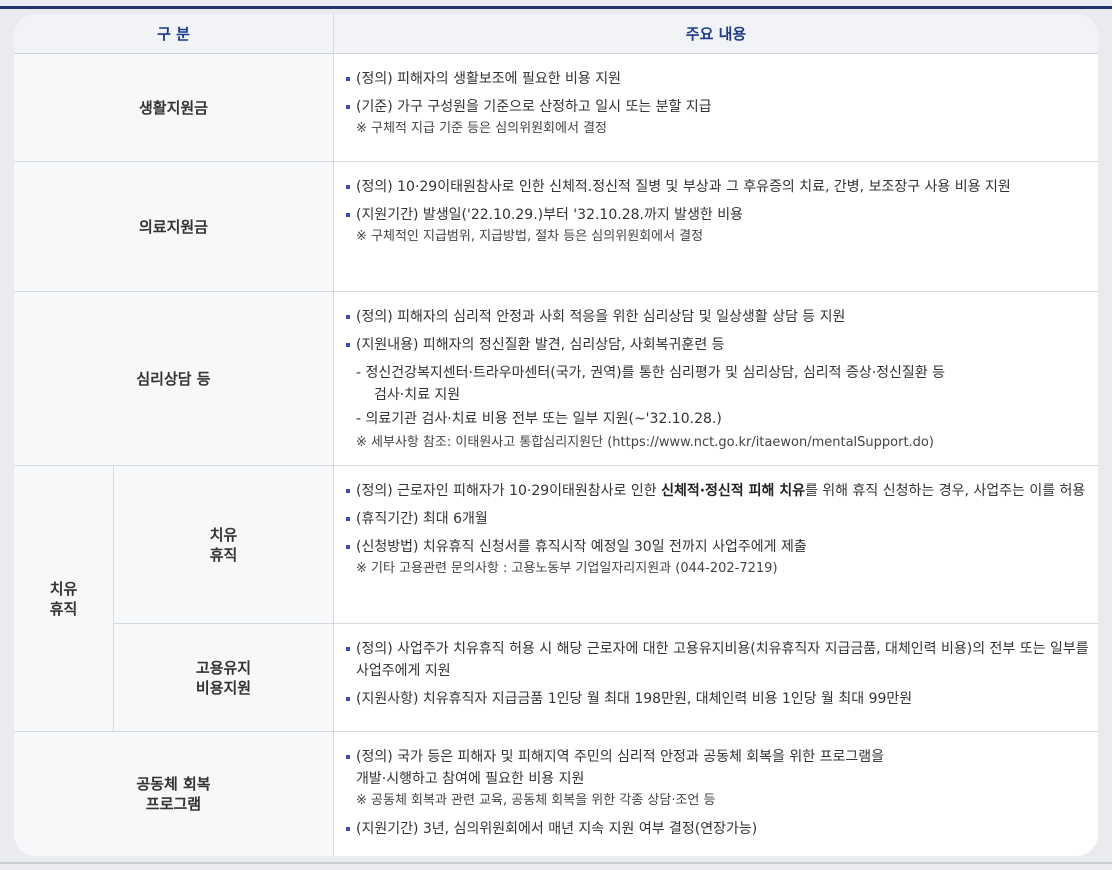 The width and height of the screenshot is (1112, 870). What do you see at coordinates (556, 7) in the screenshot?
I see `top-accent-line` at bounding box center [556, 7].